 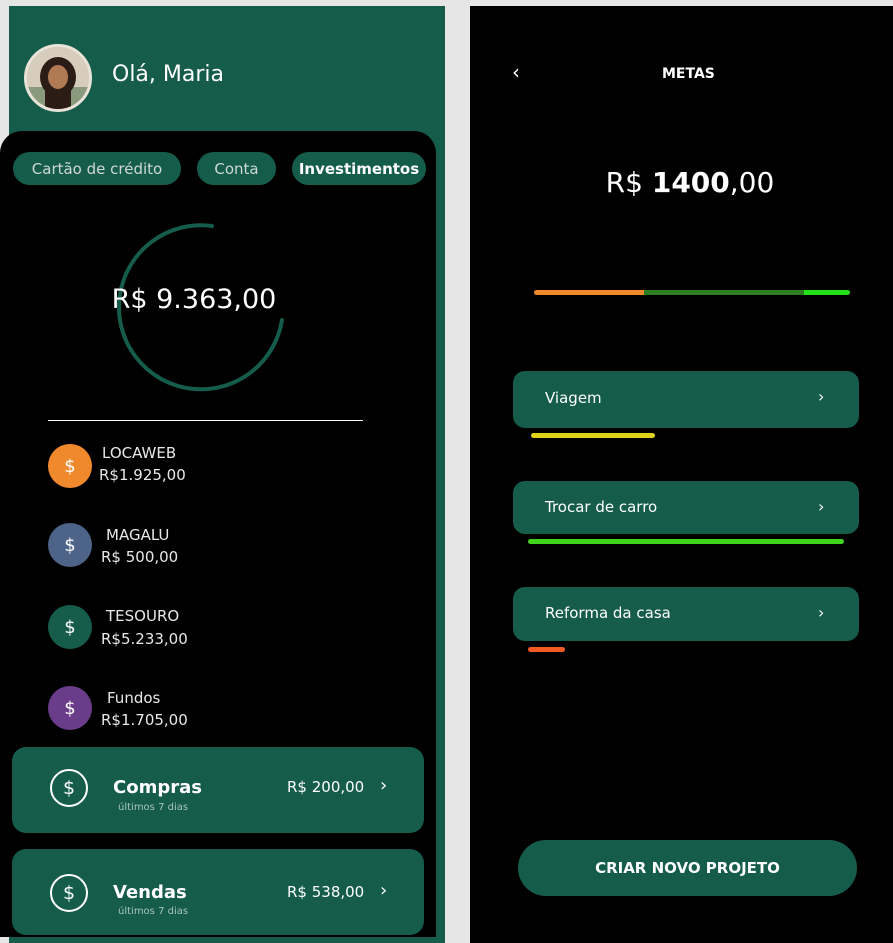 I want to click on tab-credit-card: Cartão de crédito, so click(x=97, y=168).